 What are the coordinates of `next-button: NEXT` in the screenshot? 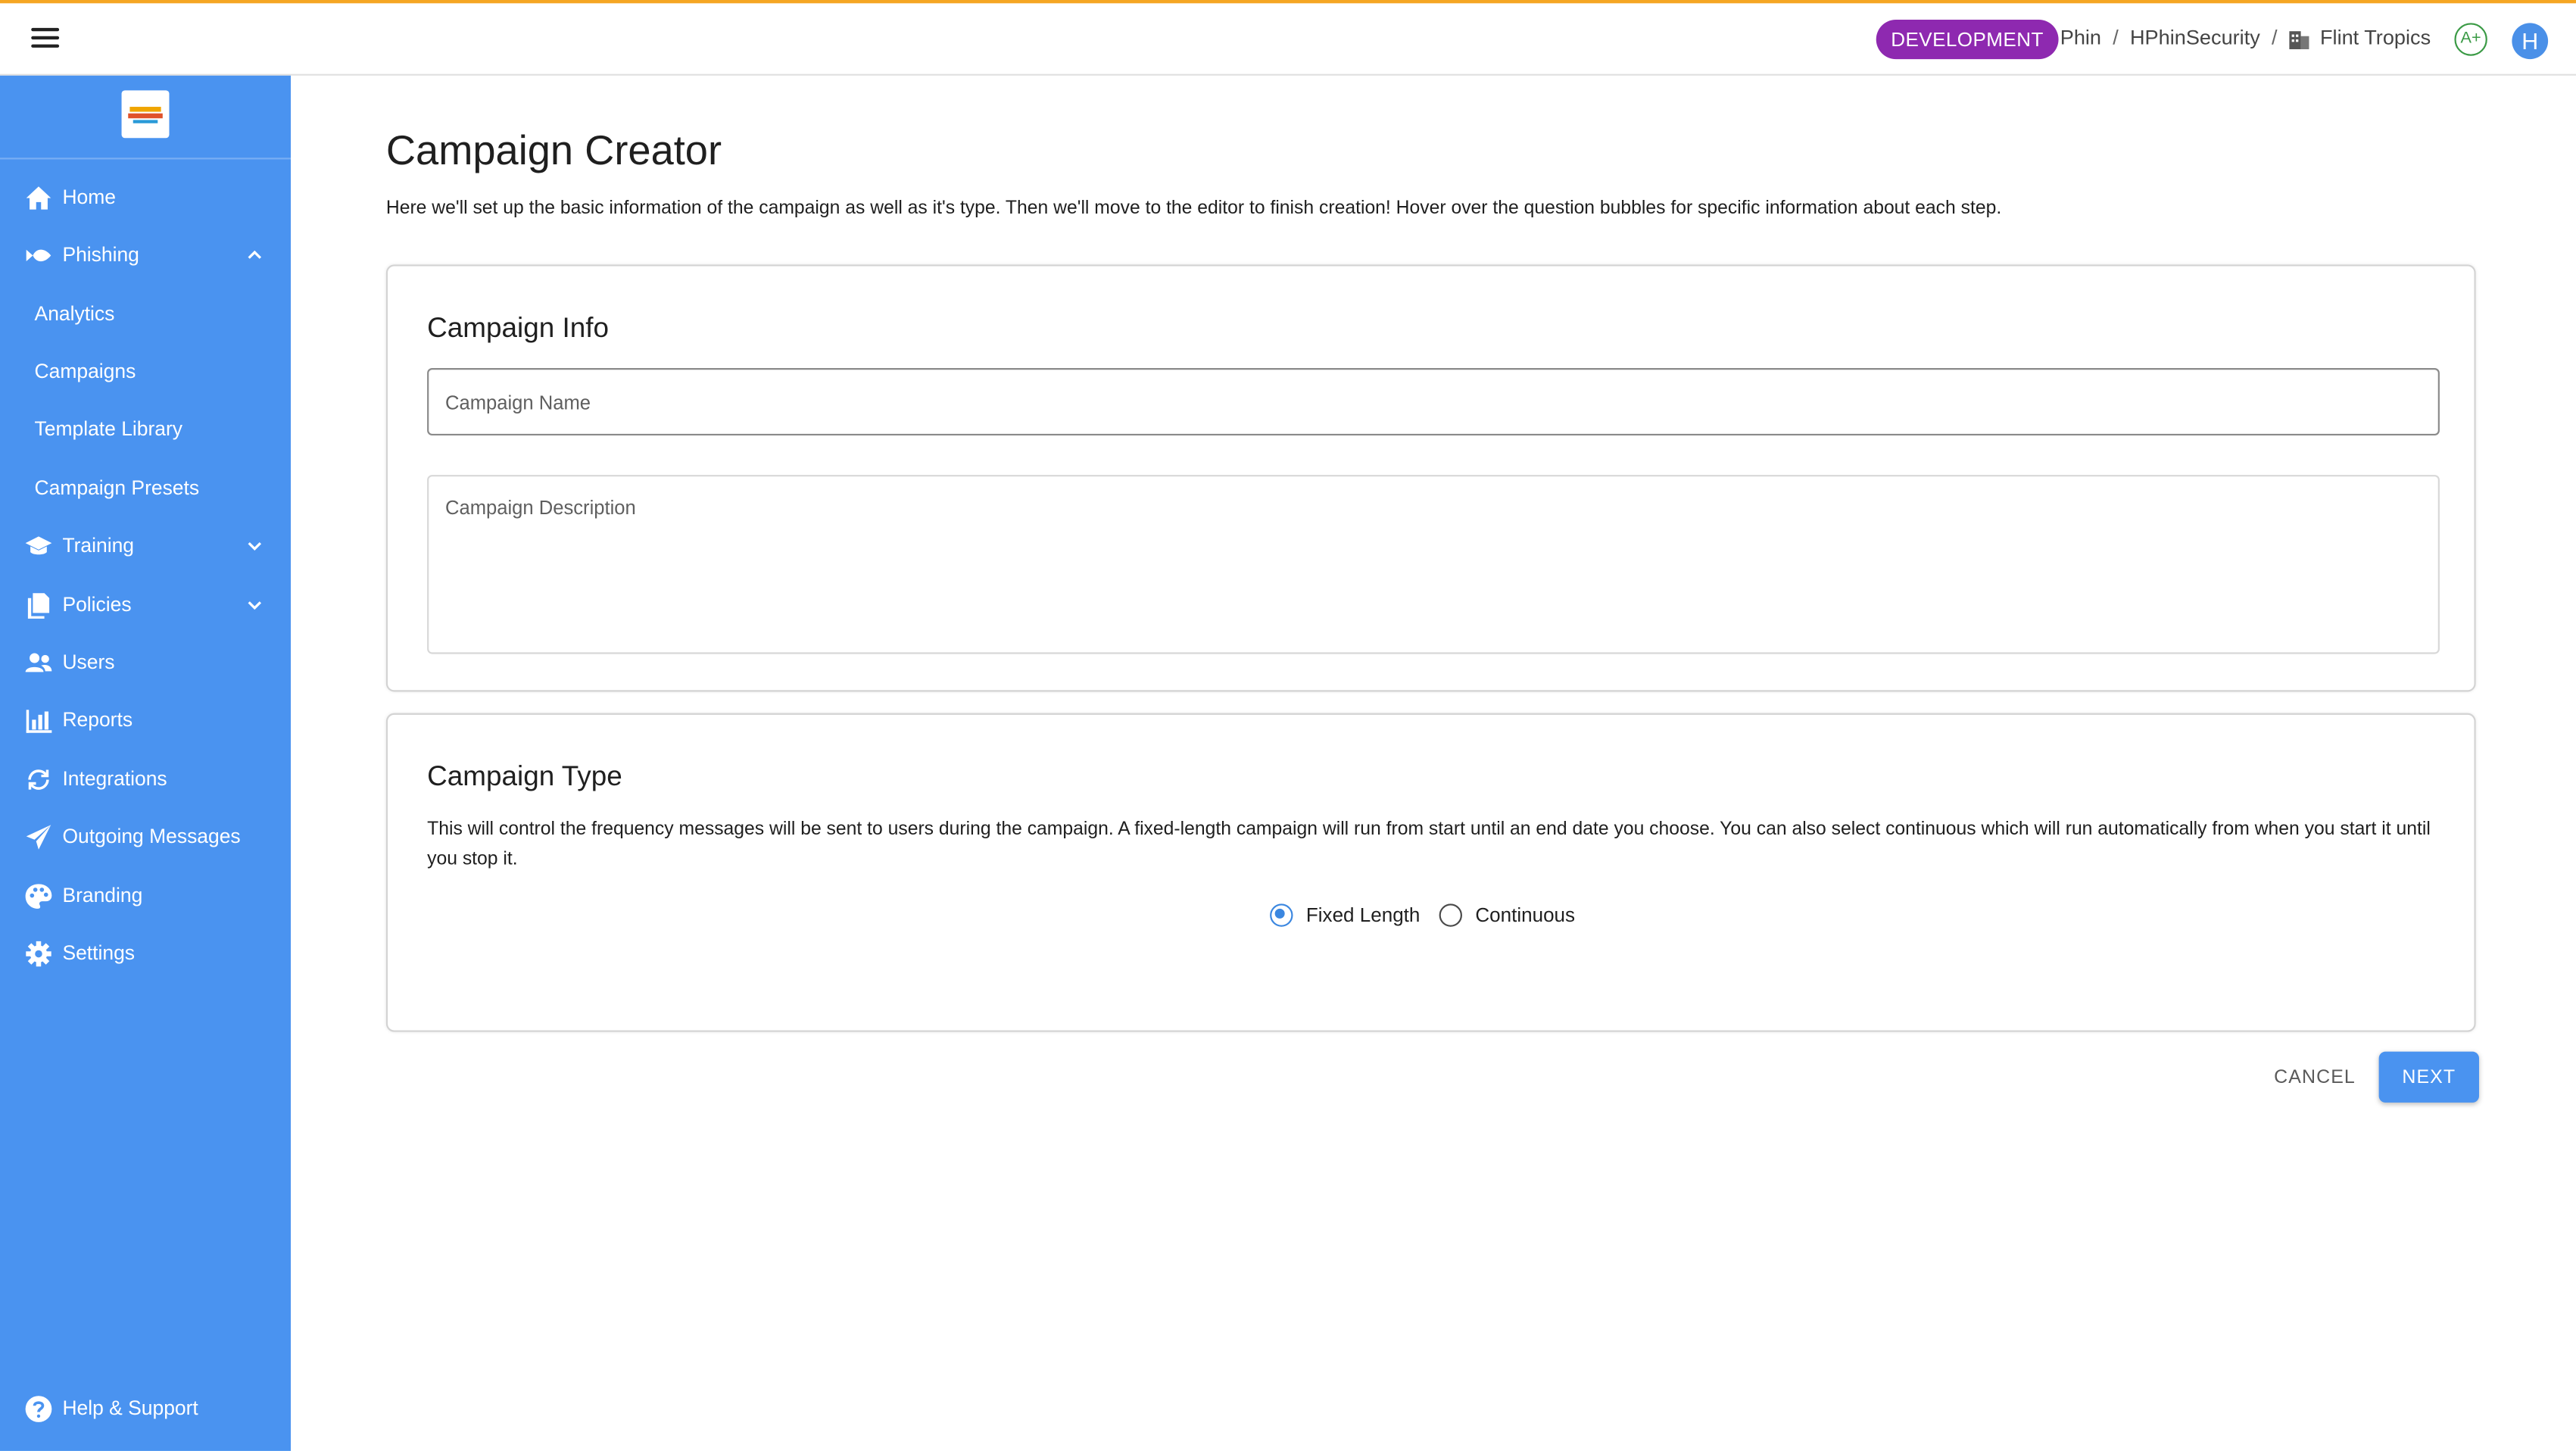 It's located at (2428, 1077).